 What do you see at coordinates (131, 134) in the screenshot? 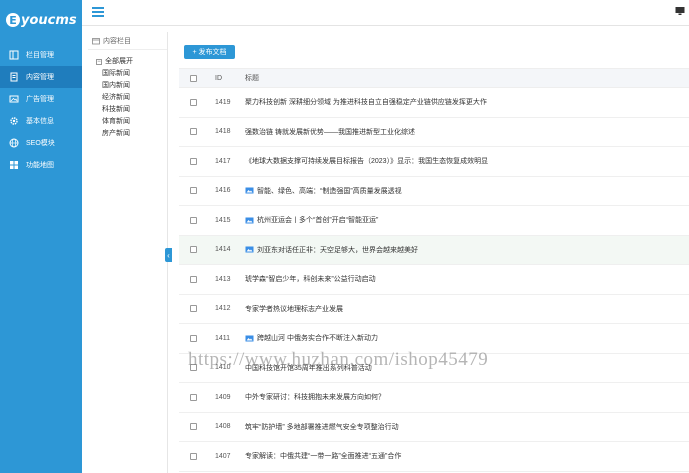
I see `tree-item-realestate: 房产新闻` at bounding box center [131, 134].